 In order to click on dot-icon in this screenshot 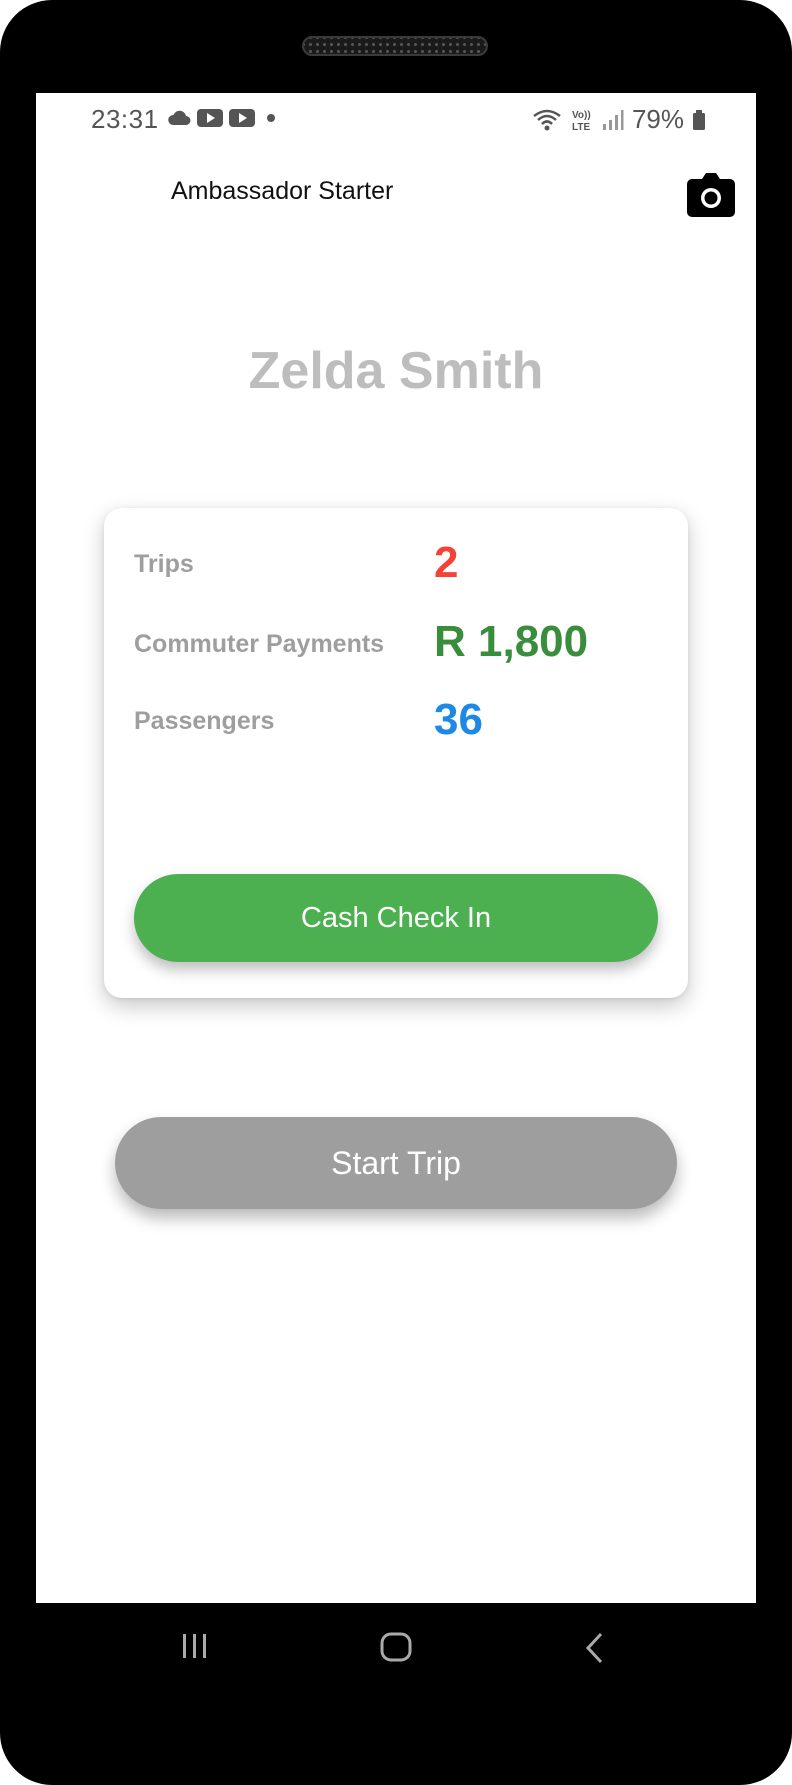, I will do `click(271, 118)`.